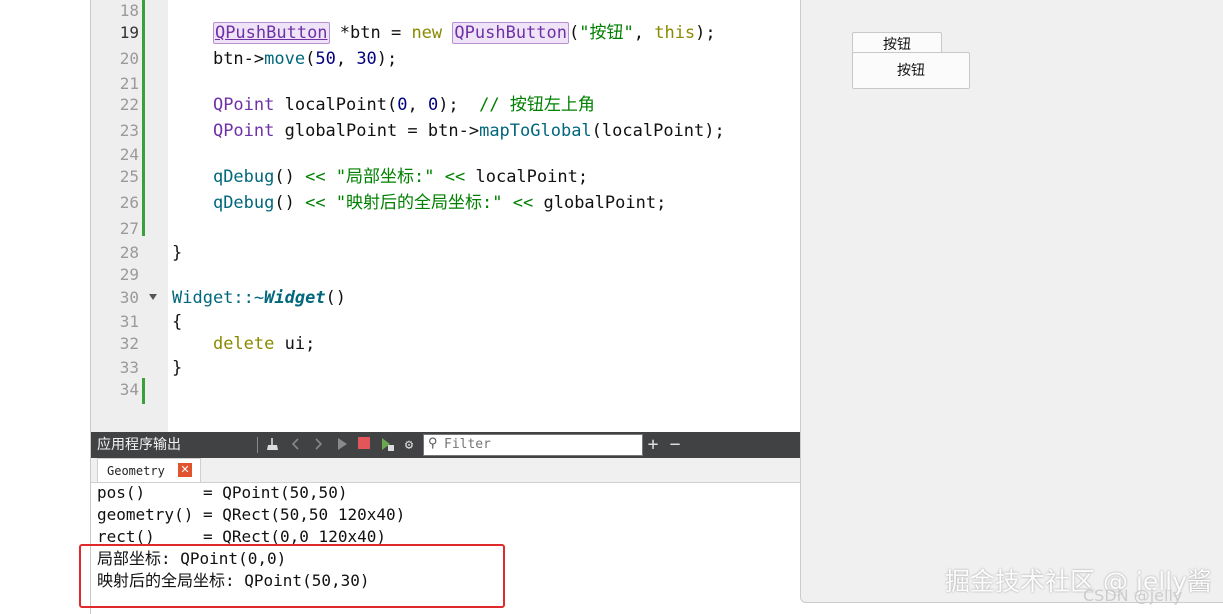 This screenshot has height=614, width=1223. I want to click on code-text: qDebug() << "映射后的全局坐标:" << globalPoint;, so click(439, 203).